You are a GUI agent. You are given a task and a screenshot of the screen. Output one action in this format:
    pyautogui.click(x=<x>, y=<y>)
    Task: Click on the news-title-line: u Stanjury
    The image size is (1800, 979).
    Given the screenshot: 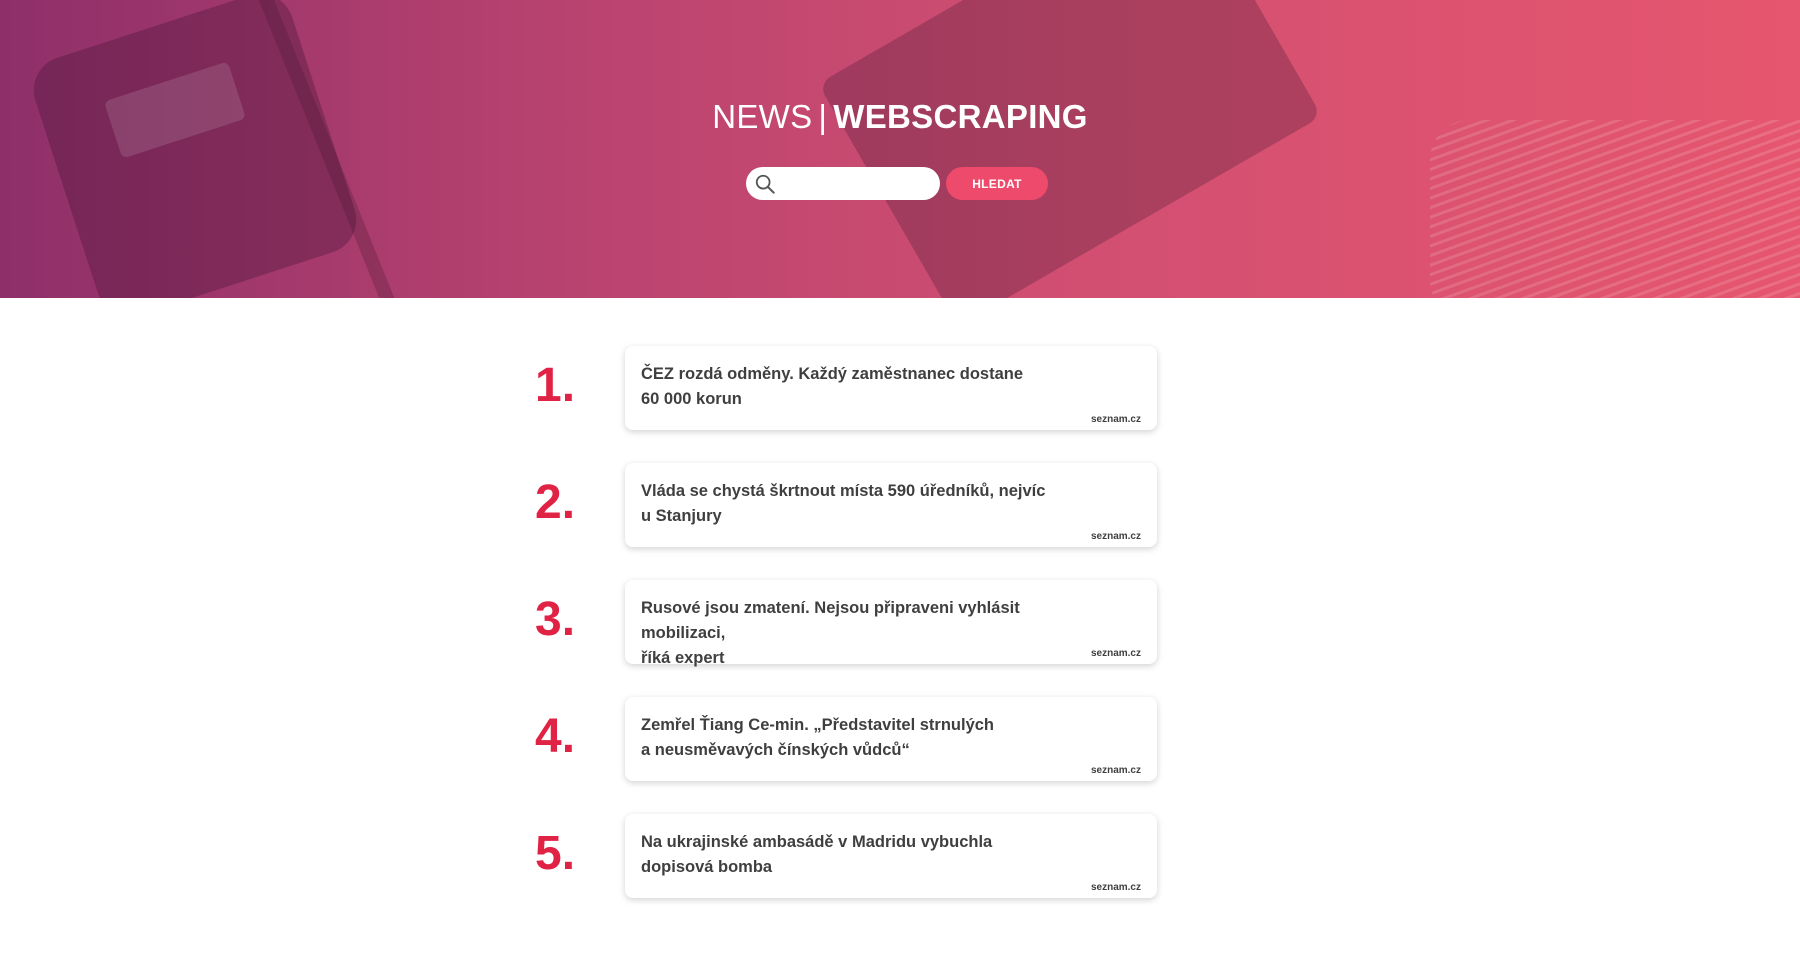 What is the action you would take?
    pyautogui.click(x=681, y=516)
    